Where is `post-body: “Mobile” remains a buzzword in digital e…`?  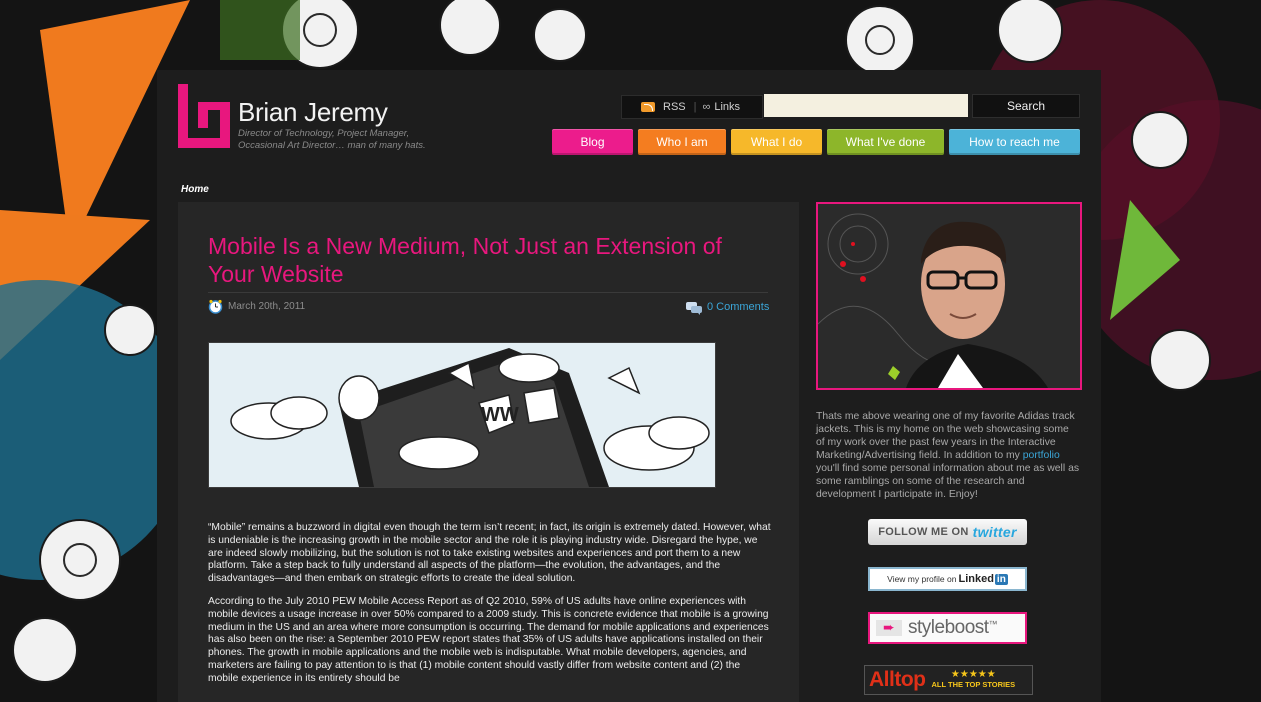 post-body: “Mobile” remains a buzzword in digital e… is located at coordinates (490, 609).